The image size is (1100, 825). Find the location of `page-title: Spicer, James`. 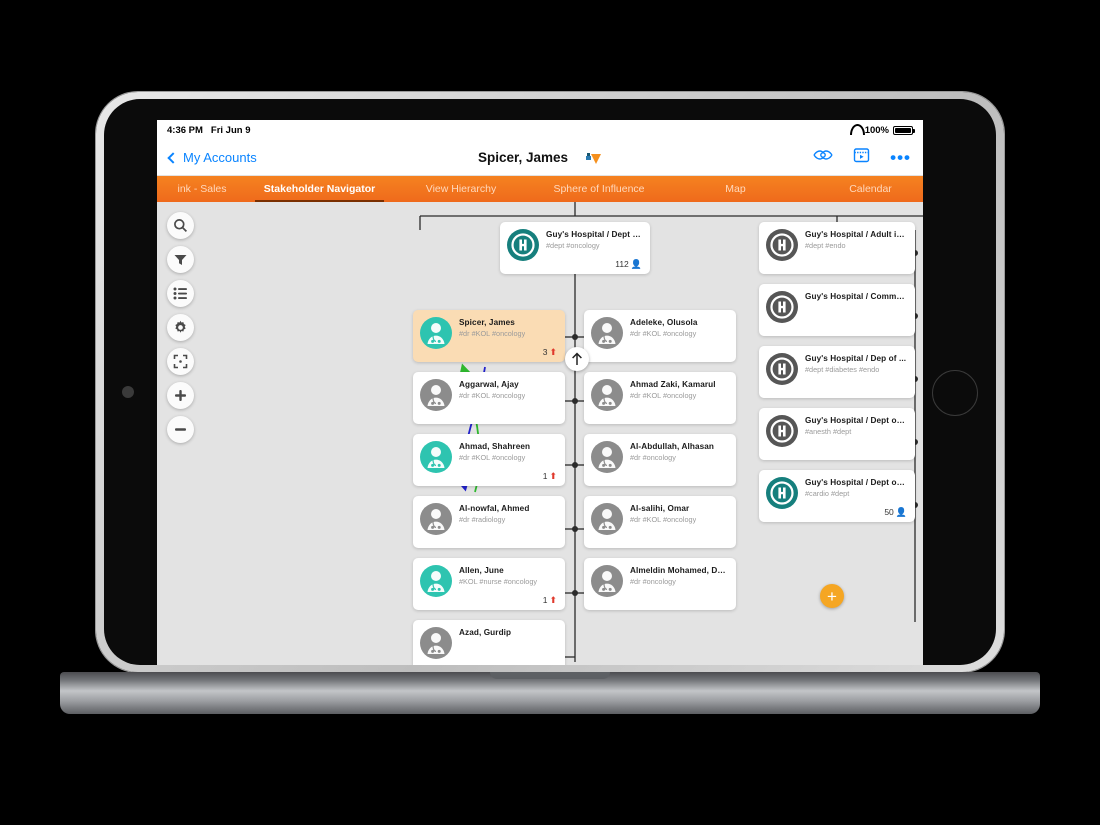

page-title: Spicer, James is located at coordinates (523, 157).